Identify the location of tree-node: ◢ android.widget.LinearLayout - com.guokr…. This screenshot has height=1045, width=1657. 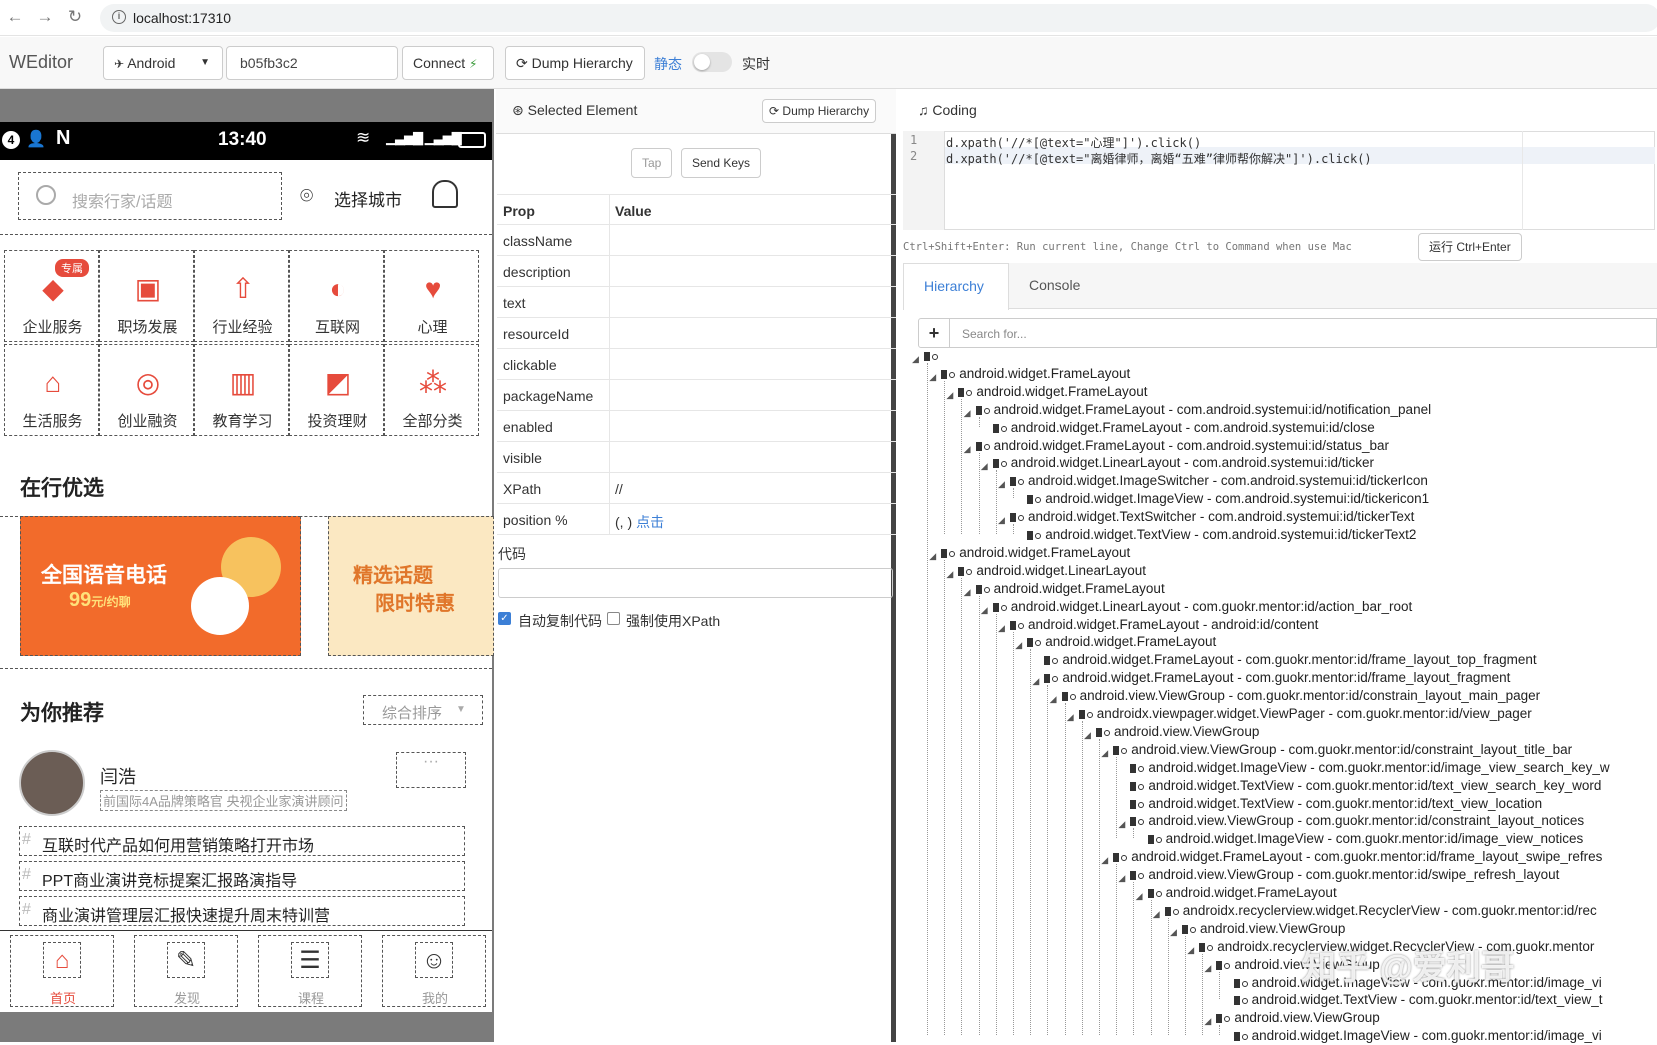
(1197, 607).